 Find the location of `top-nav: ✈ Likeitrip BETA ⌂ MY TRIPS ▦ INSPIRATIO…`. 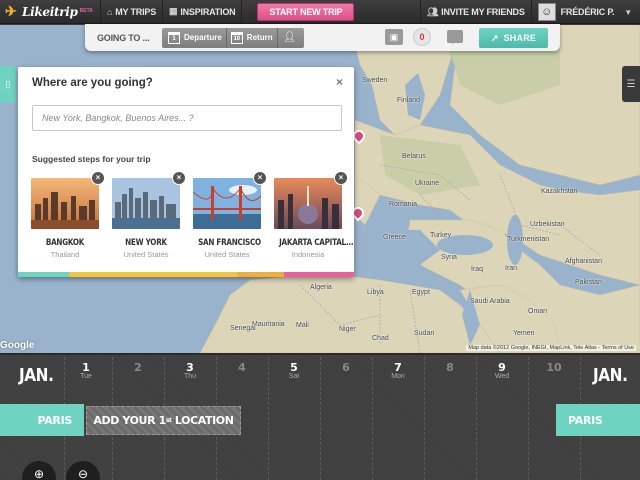

top-nav: ✈ Likeitrip BETA ⌂ MY TRIPS ▦ INSPIRATIO… is located at coordinates (320, 12).